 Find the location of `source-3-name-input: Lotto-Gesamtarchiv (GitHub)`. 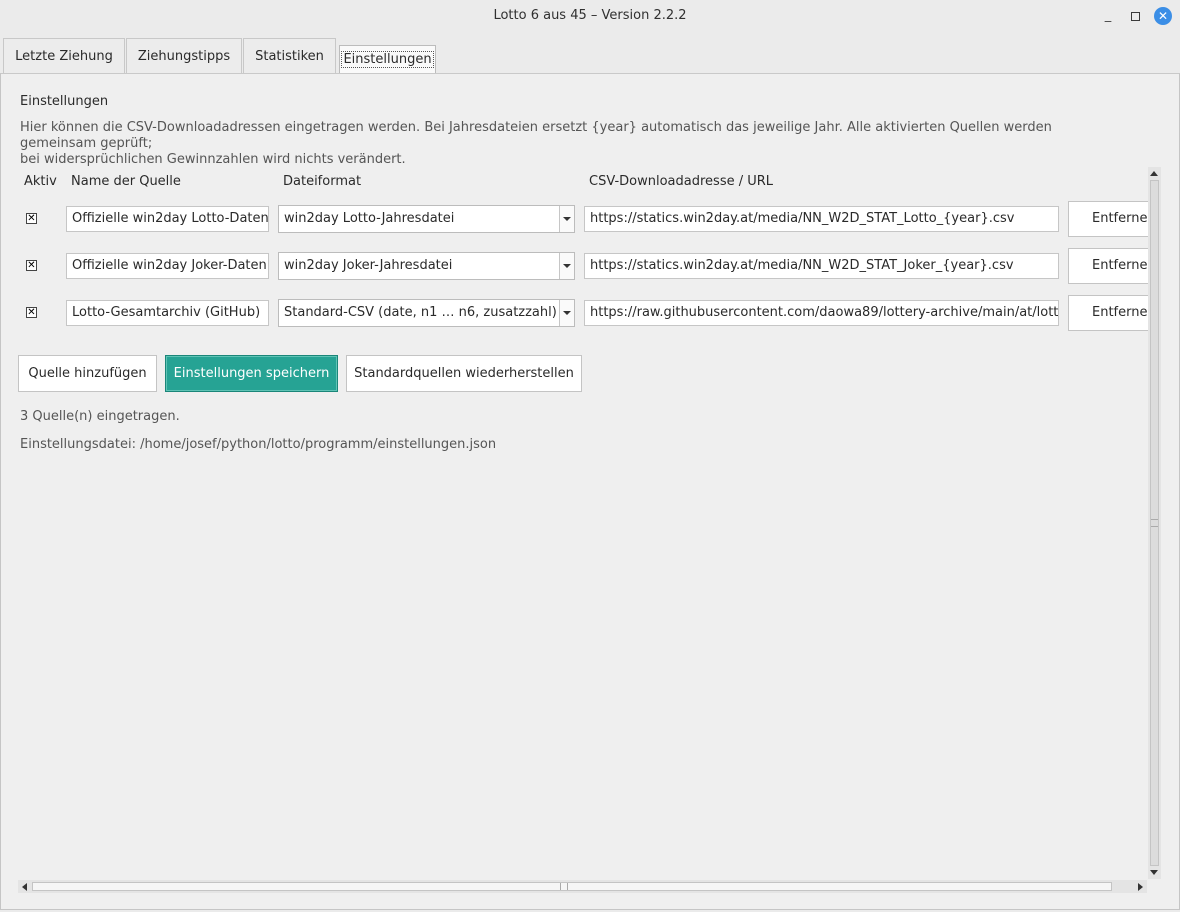

source-3-name-input: Lotto-Gesamtarchiv (GitHub) is located at coordinates (167, 313).